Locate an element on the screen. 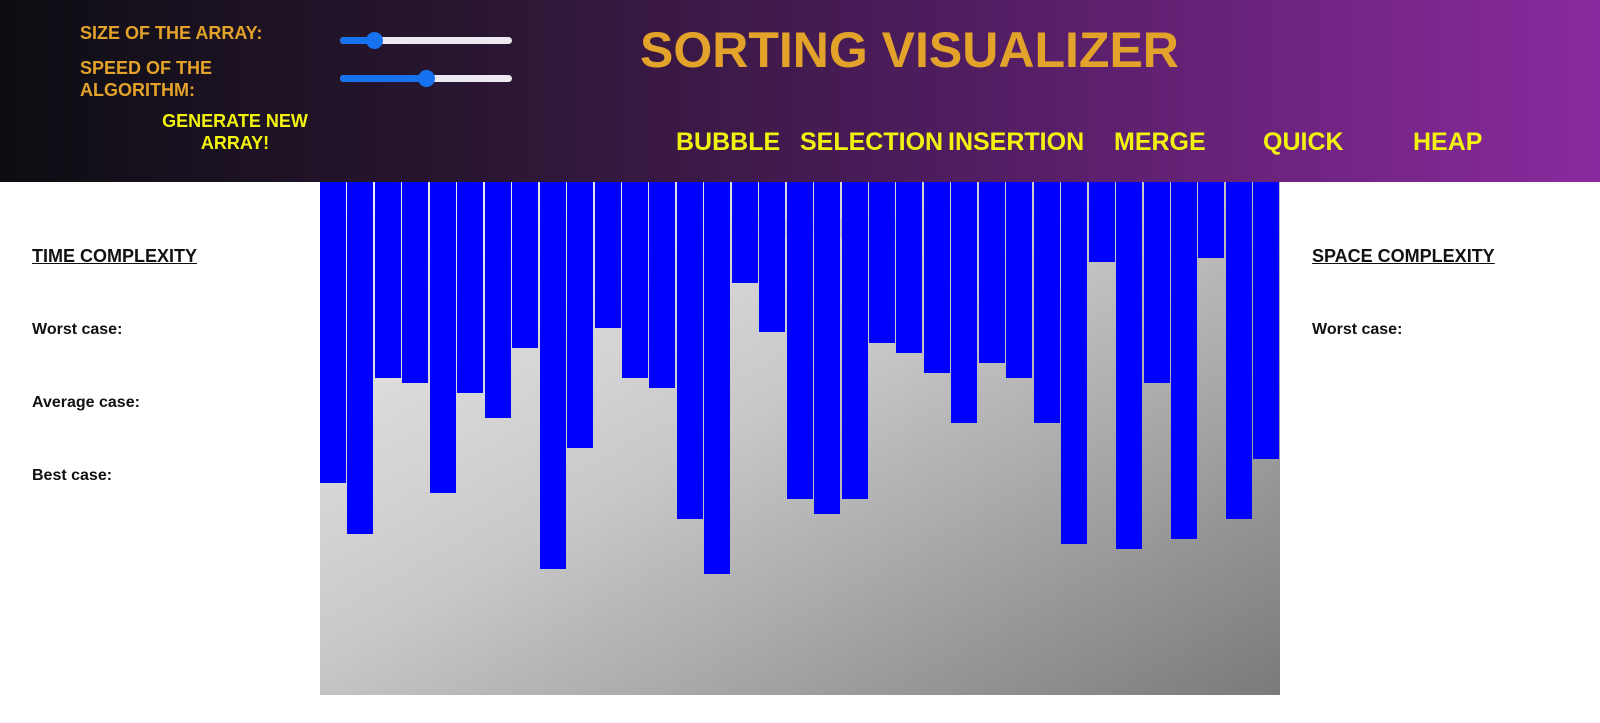 The height and width of the screenshot is (723, 1600). speed-slider is located at coordinates (426, 79).